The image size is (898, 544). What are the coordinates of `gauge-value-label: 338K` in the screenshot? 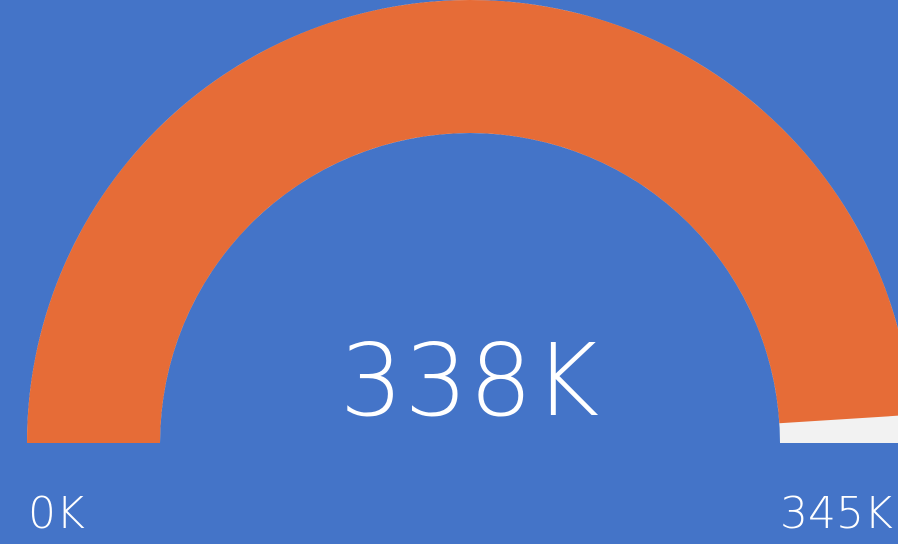 It's located at (470, 380).